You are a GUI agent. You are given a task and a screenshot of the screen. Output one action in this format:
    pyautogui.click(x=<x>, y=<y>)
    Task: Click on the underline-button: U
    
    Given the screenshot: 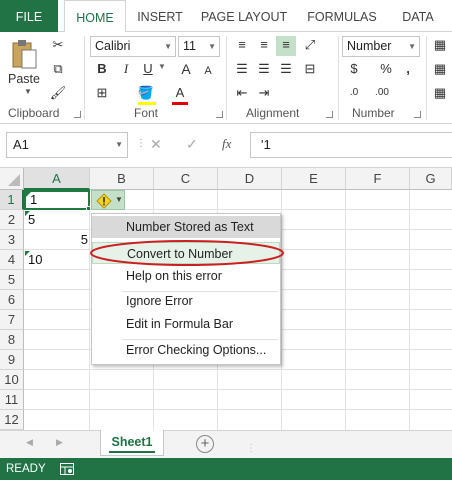 What is the action you would take?
    pyautogui.click(x=148, y=70)
    